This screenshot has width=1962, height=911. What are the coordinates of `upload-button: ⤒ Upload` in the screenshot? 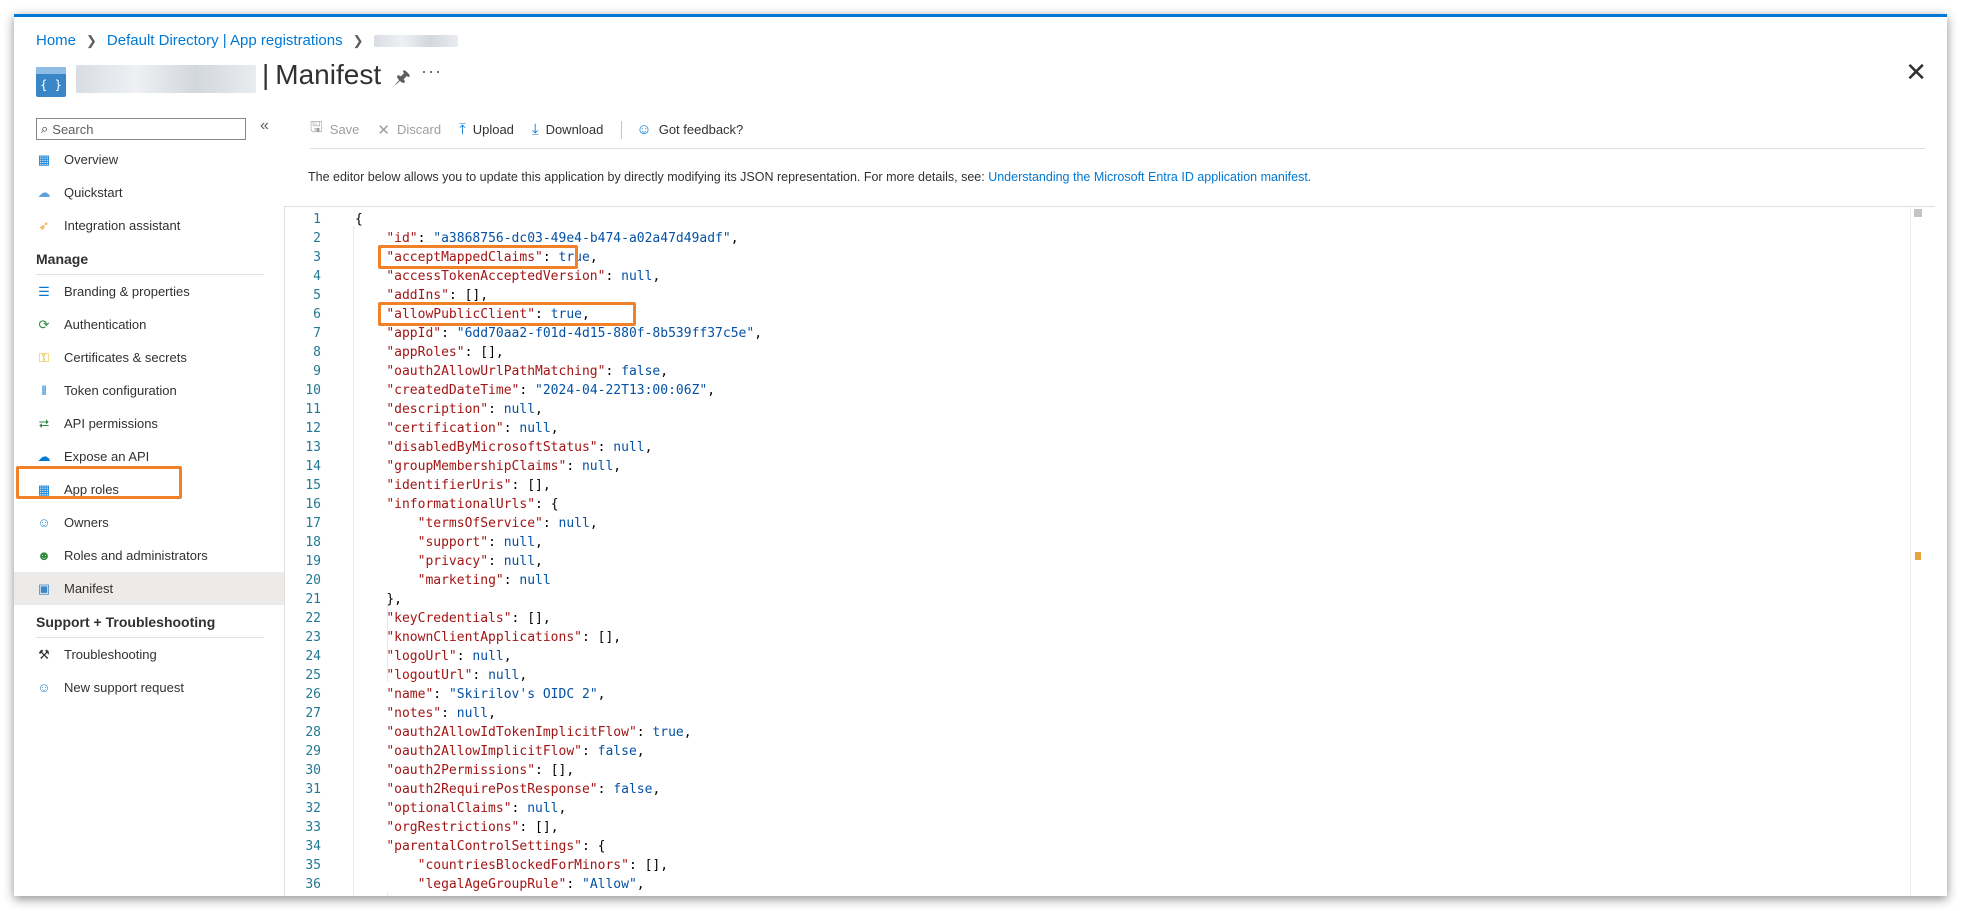 It's located at (486, 129).